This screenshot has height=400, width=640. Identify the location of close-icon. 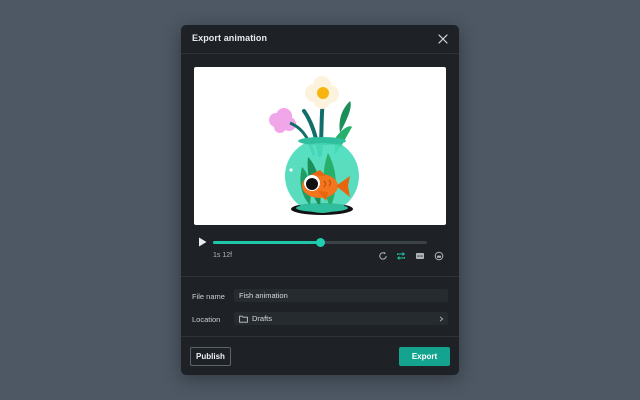
(443, 39).